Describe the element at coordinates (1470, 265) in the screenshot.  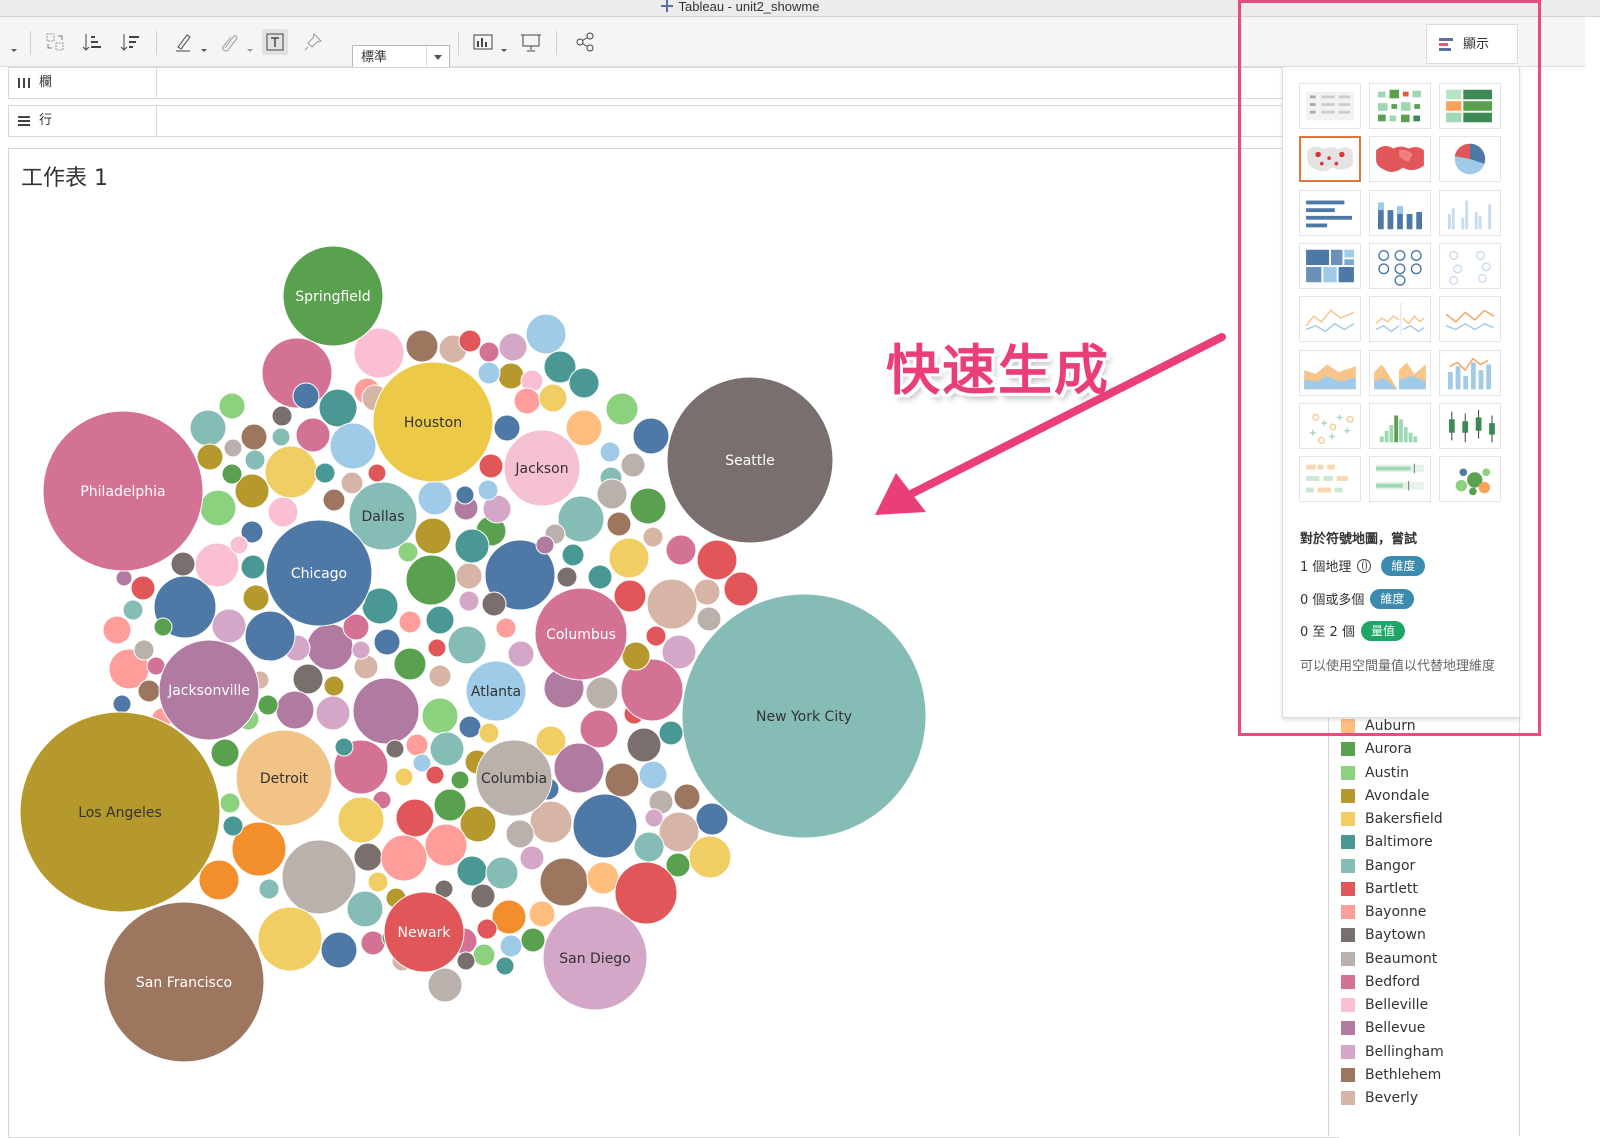
I see `side-by-side-circles-icon` at that location.